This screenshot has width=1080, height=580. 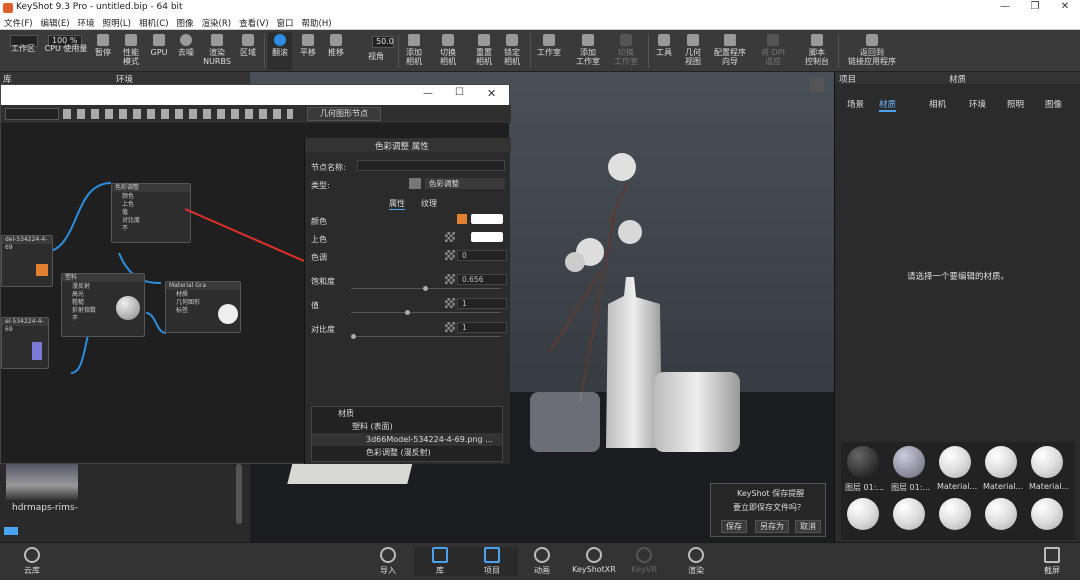 What do you see at coordinates (397, 204) in the screenshot?
I see `tab-properties: 属性` at bounding box center [397, 204].